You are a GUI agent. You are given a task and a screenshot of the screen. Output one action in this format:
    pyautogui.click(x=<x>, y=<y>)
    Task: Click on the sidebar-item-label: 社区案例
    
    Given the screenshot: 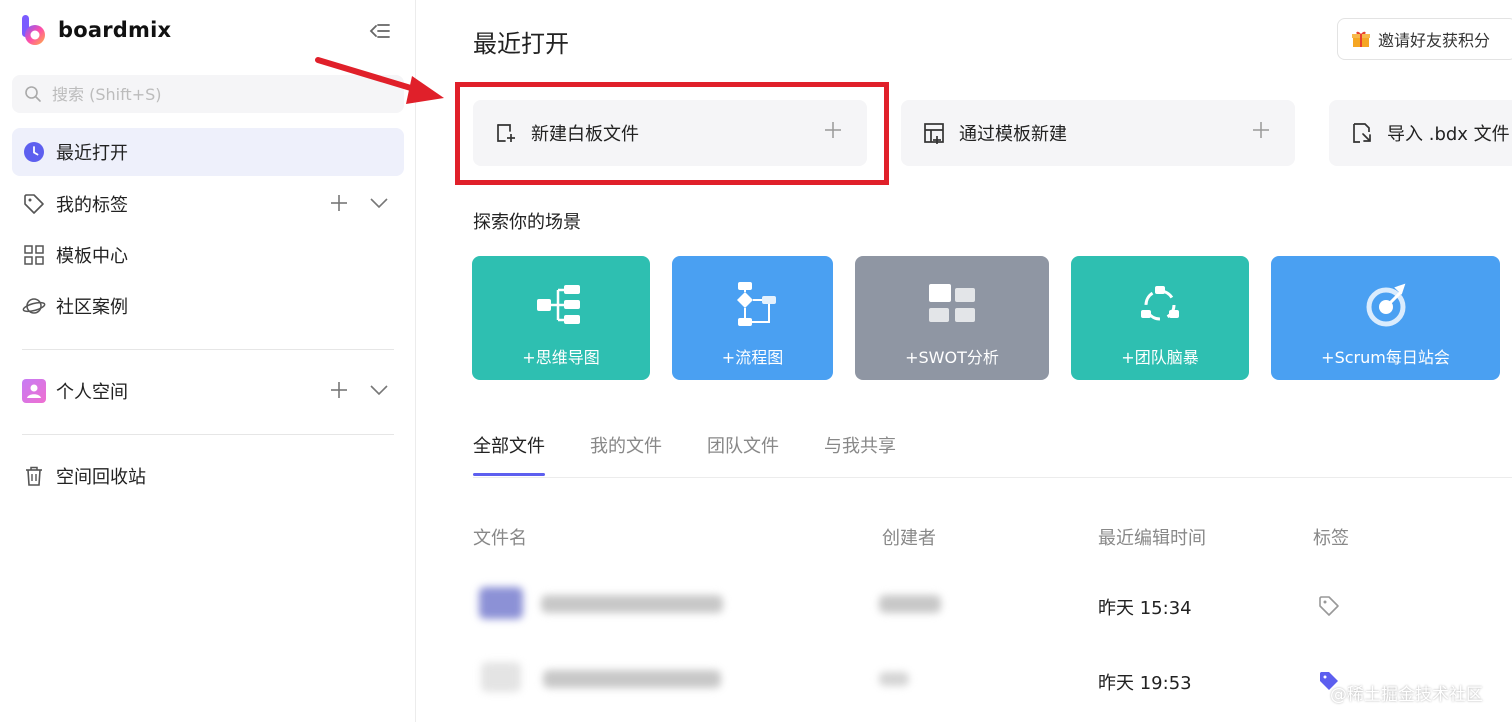 What is the action you would take?
    pyautogui.click(x=92, y=307)
    